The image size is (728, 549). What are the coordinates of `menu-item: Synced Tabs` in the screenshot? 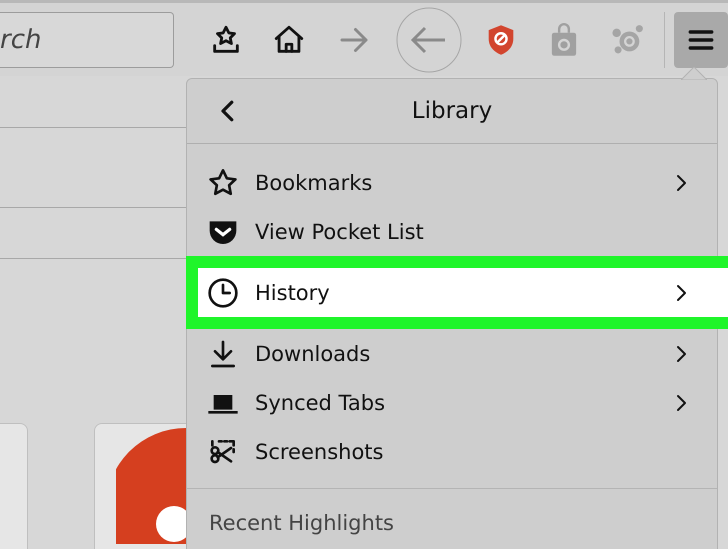 It's located at (452, 402).